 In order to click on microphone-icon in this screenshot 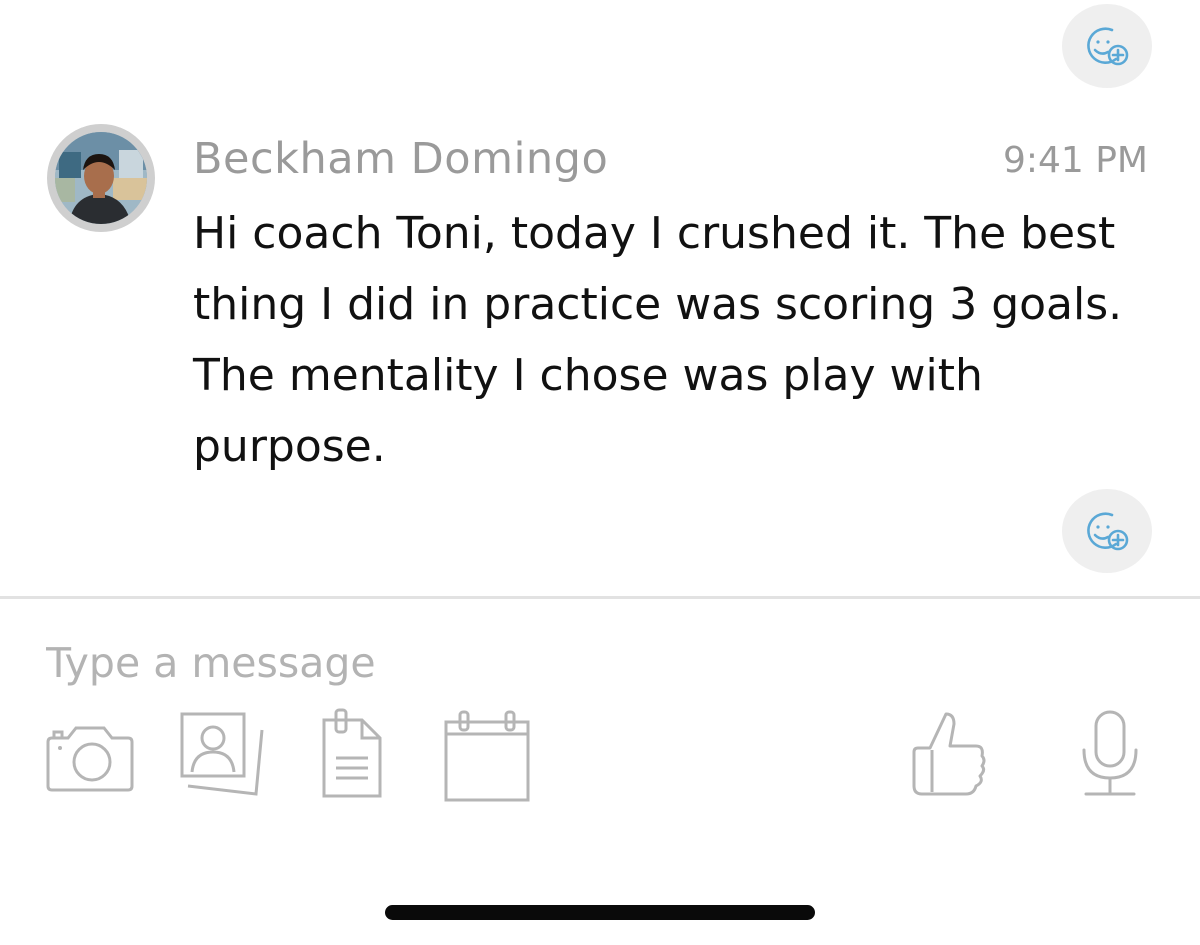, I will do `click(1110, 753)`.